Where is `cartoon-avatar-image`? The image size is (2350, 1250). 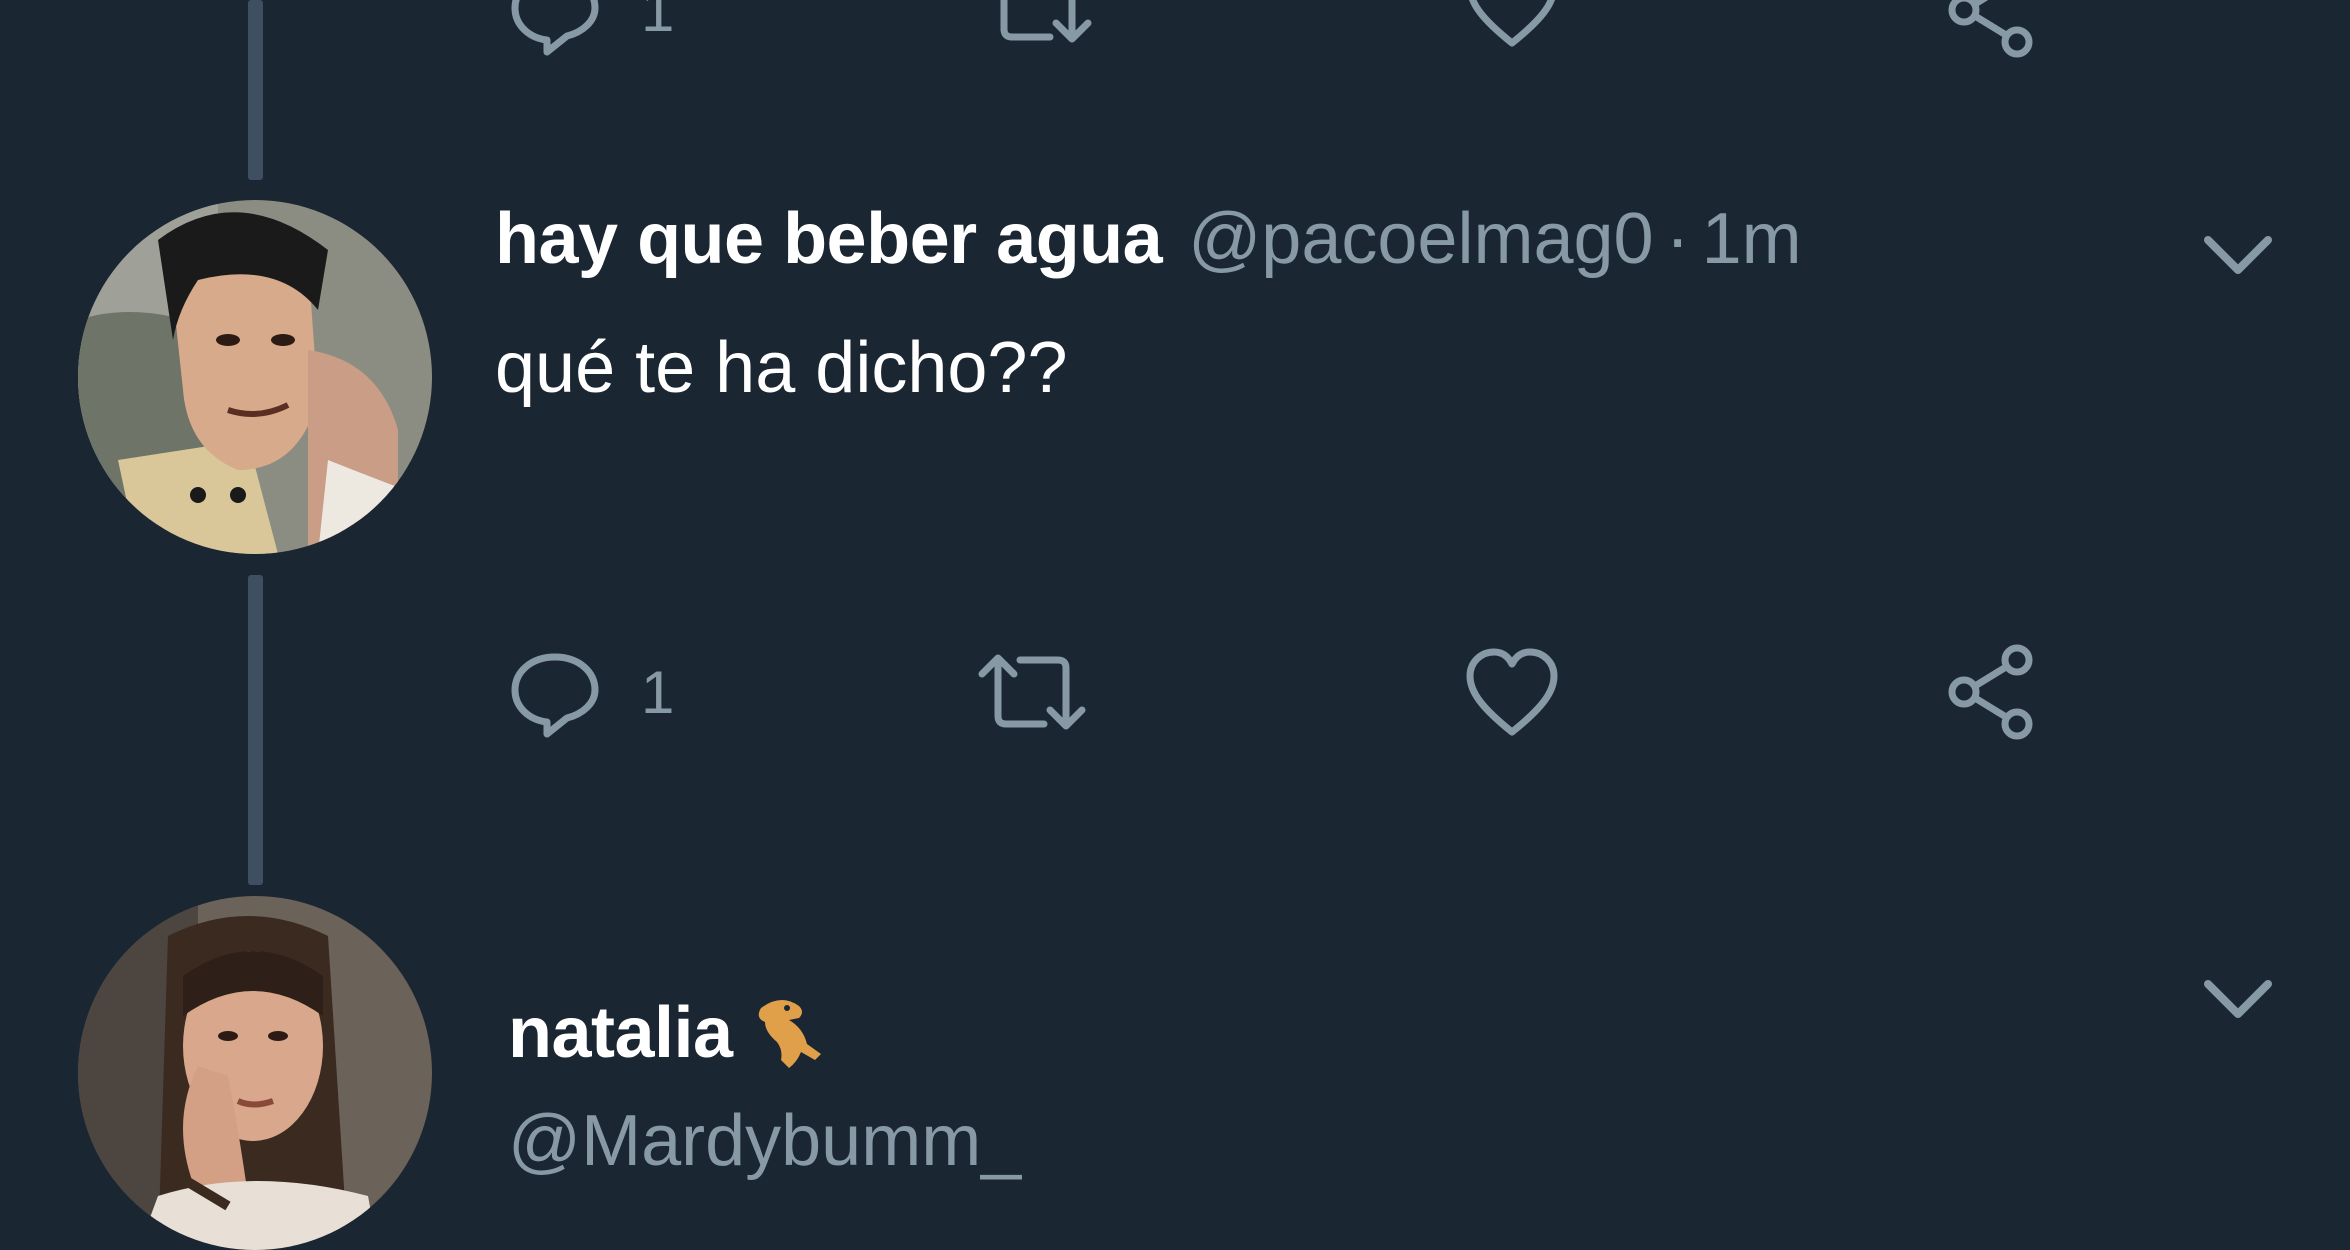 cartoon-avatar-image is located at coordinates (255, 377).